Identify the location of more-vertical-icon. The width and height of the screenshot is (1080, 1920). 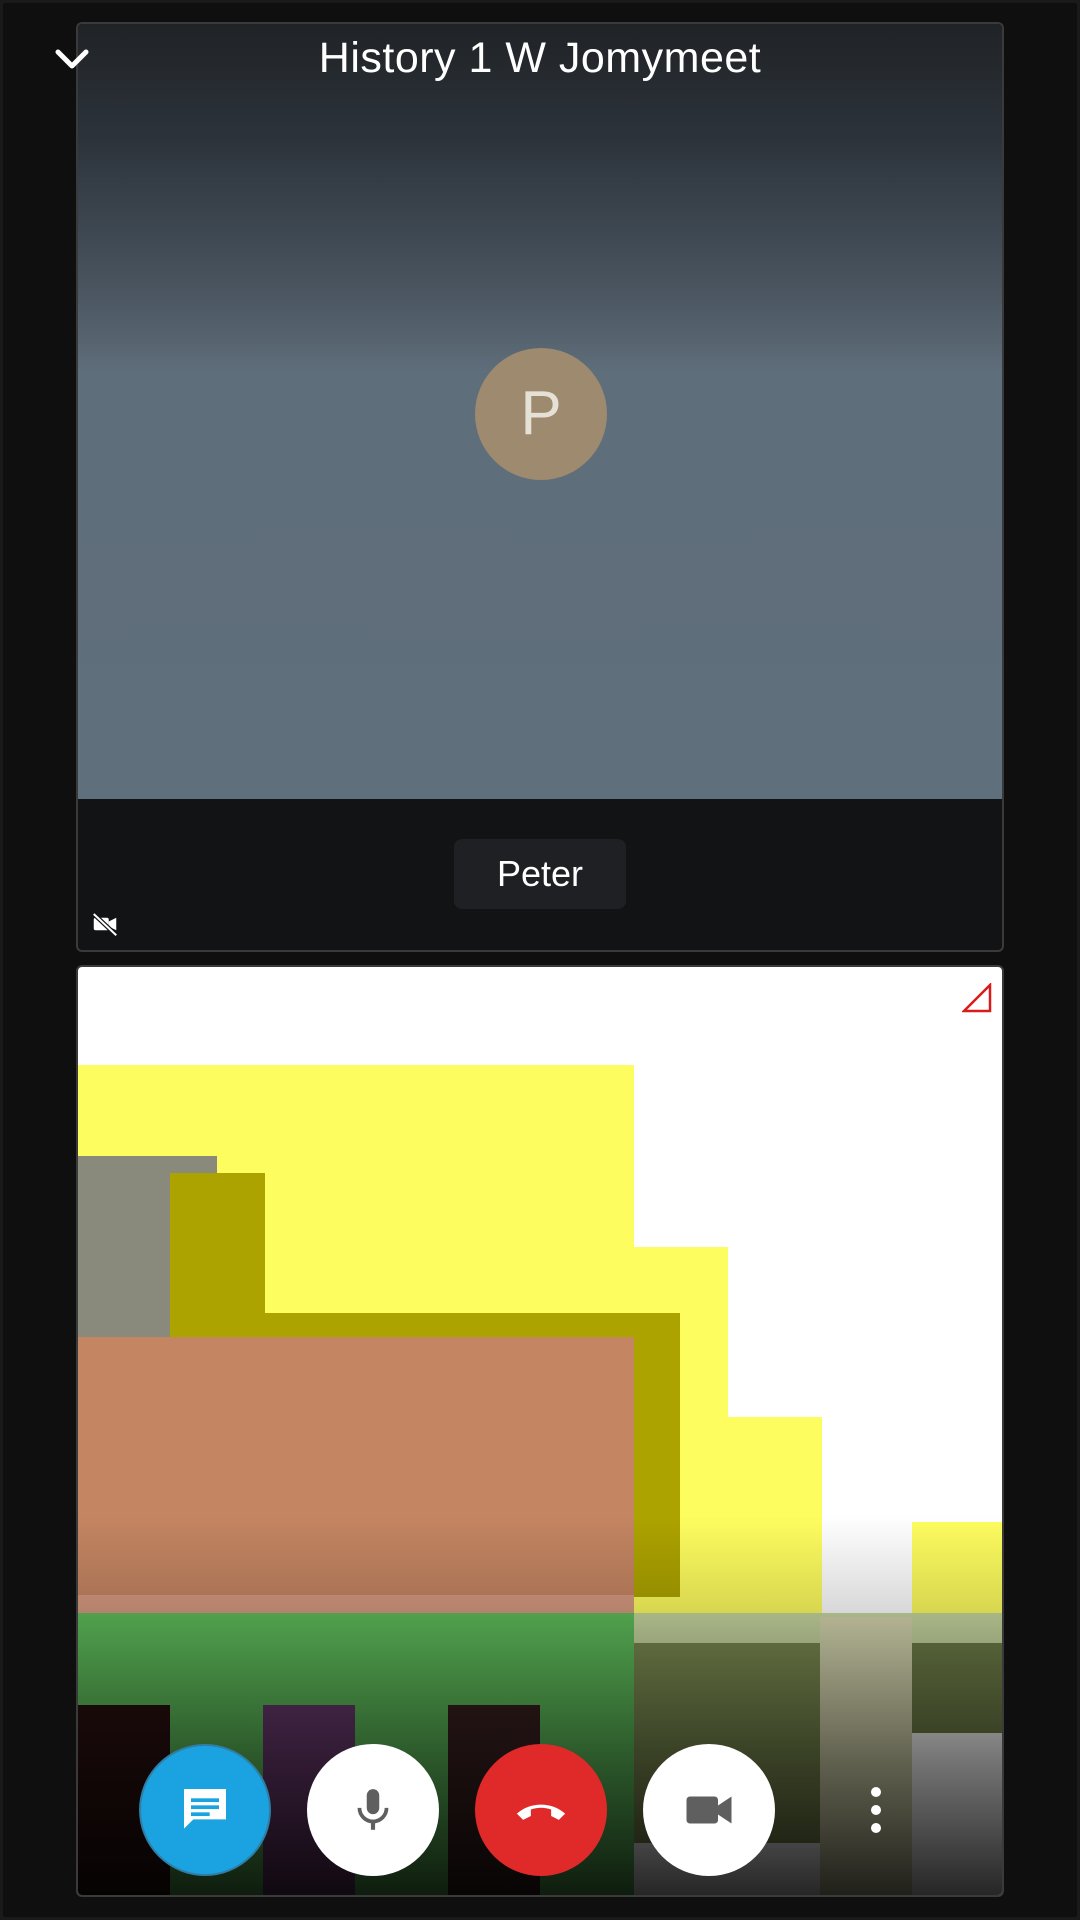
(876, 1810).